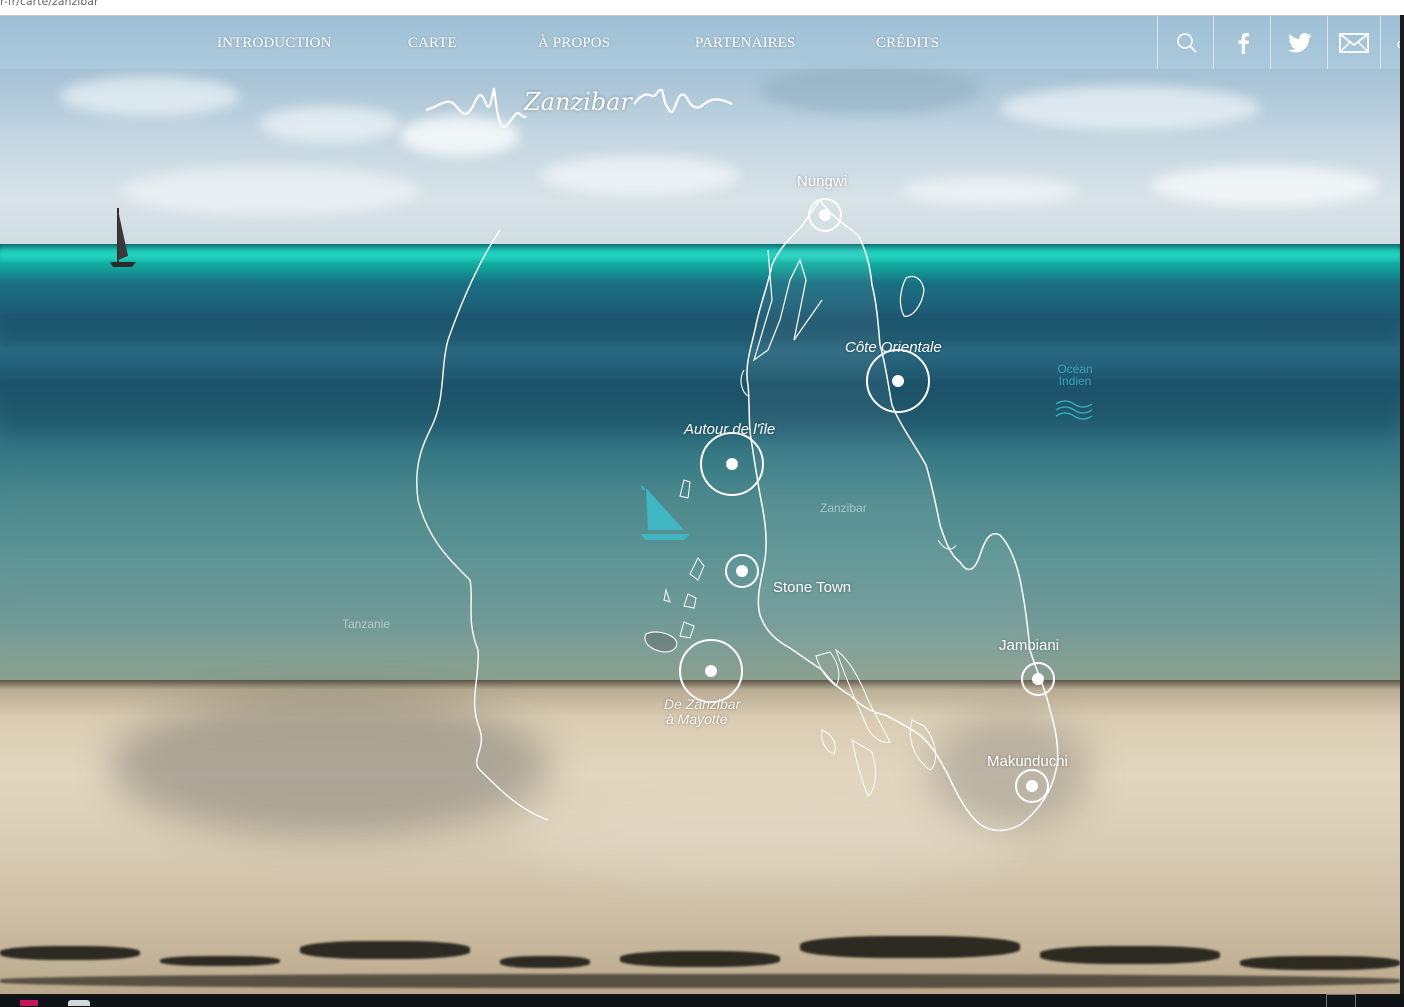 The width and height of the screenshot is (1404, 1007). I want to click on twitter-icon, so click(1299, 42).